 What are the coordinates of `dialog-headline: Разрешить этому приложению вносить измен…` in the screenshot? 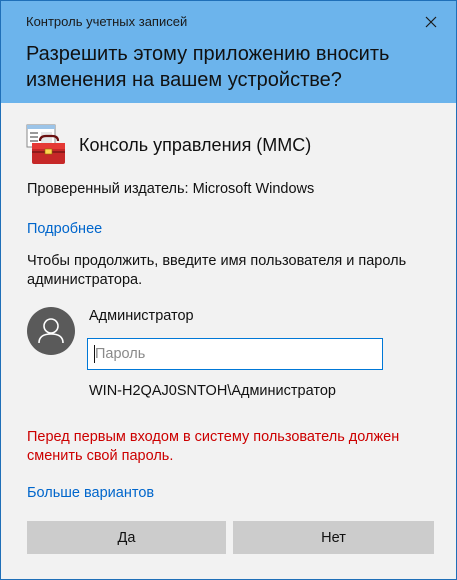 It's located at (208, 67).